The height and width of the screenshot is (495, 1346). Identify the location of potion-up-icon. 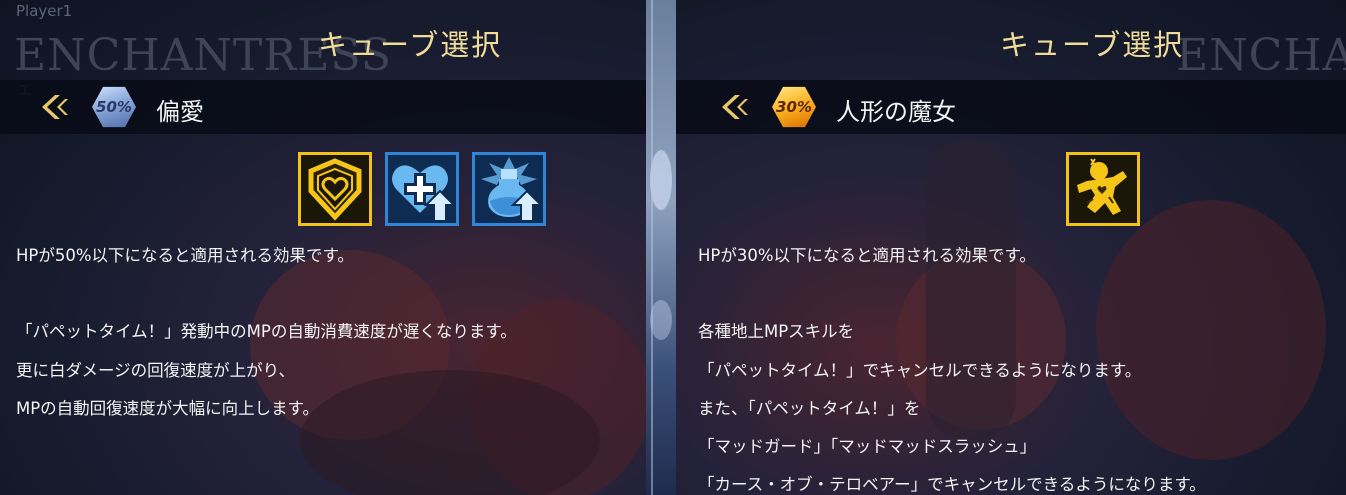
(512, 189).